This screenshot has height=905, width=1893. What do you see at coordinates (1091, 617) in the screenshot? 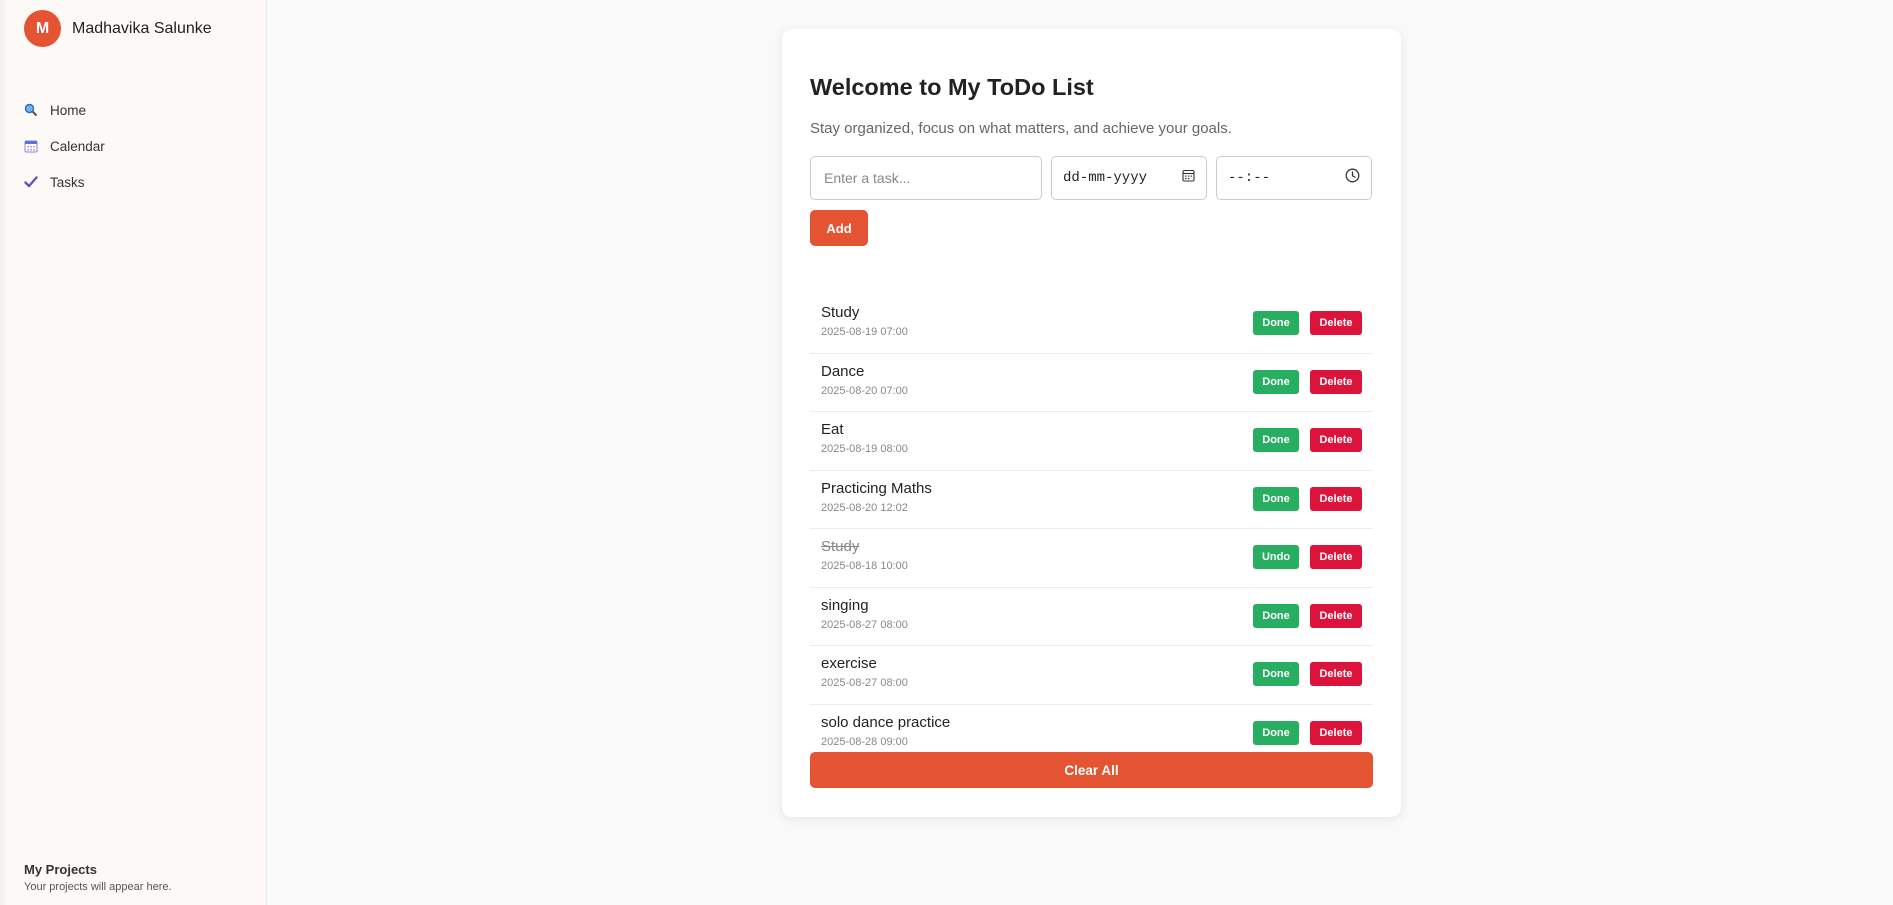
I see `task-row: singing 2025-08-27 08:00 Done Delete` at bounding box center [1091, 617].